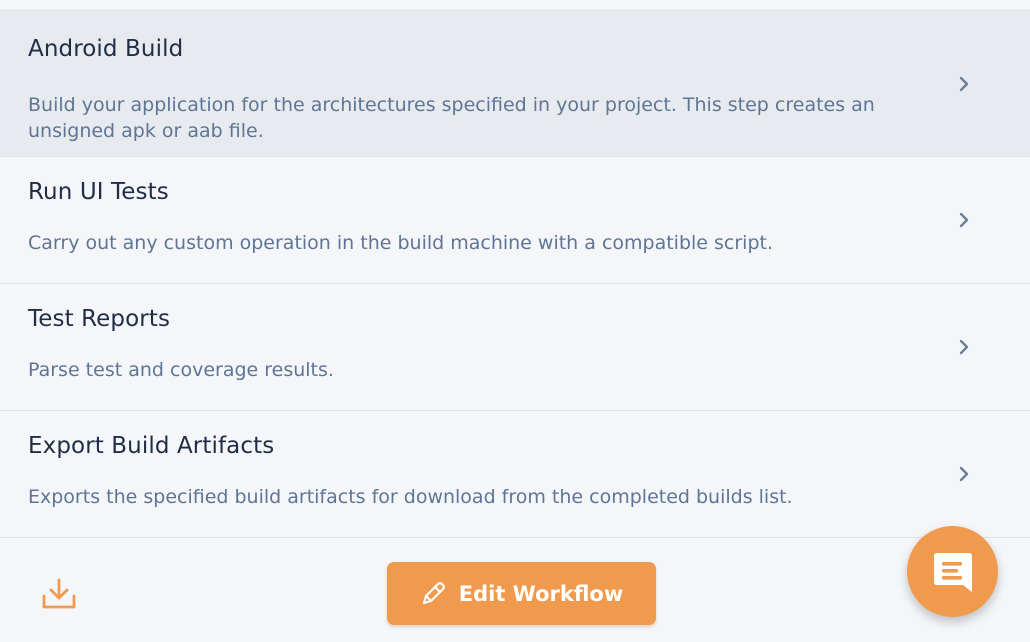 The width and height of the screenshot is (1030, 642). I want to click on download-icon, so click(59, 594).